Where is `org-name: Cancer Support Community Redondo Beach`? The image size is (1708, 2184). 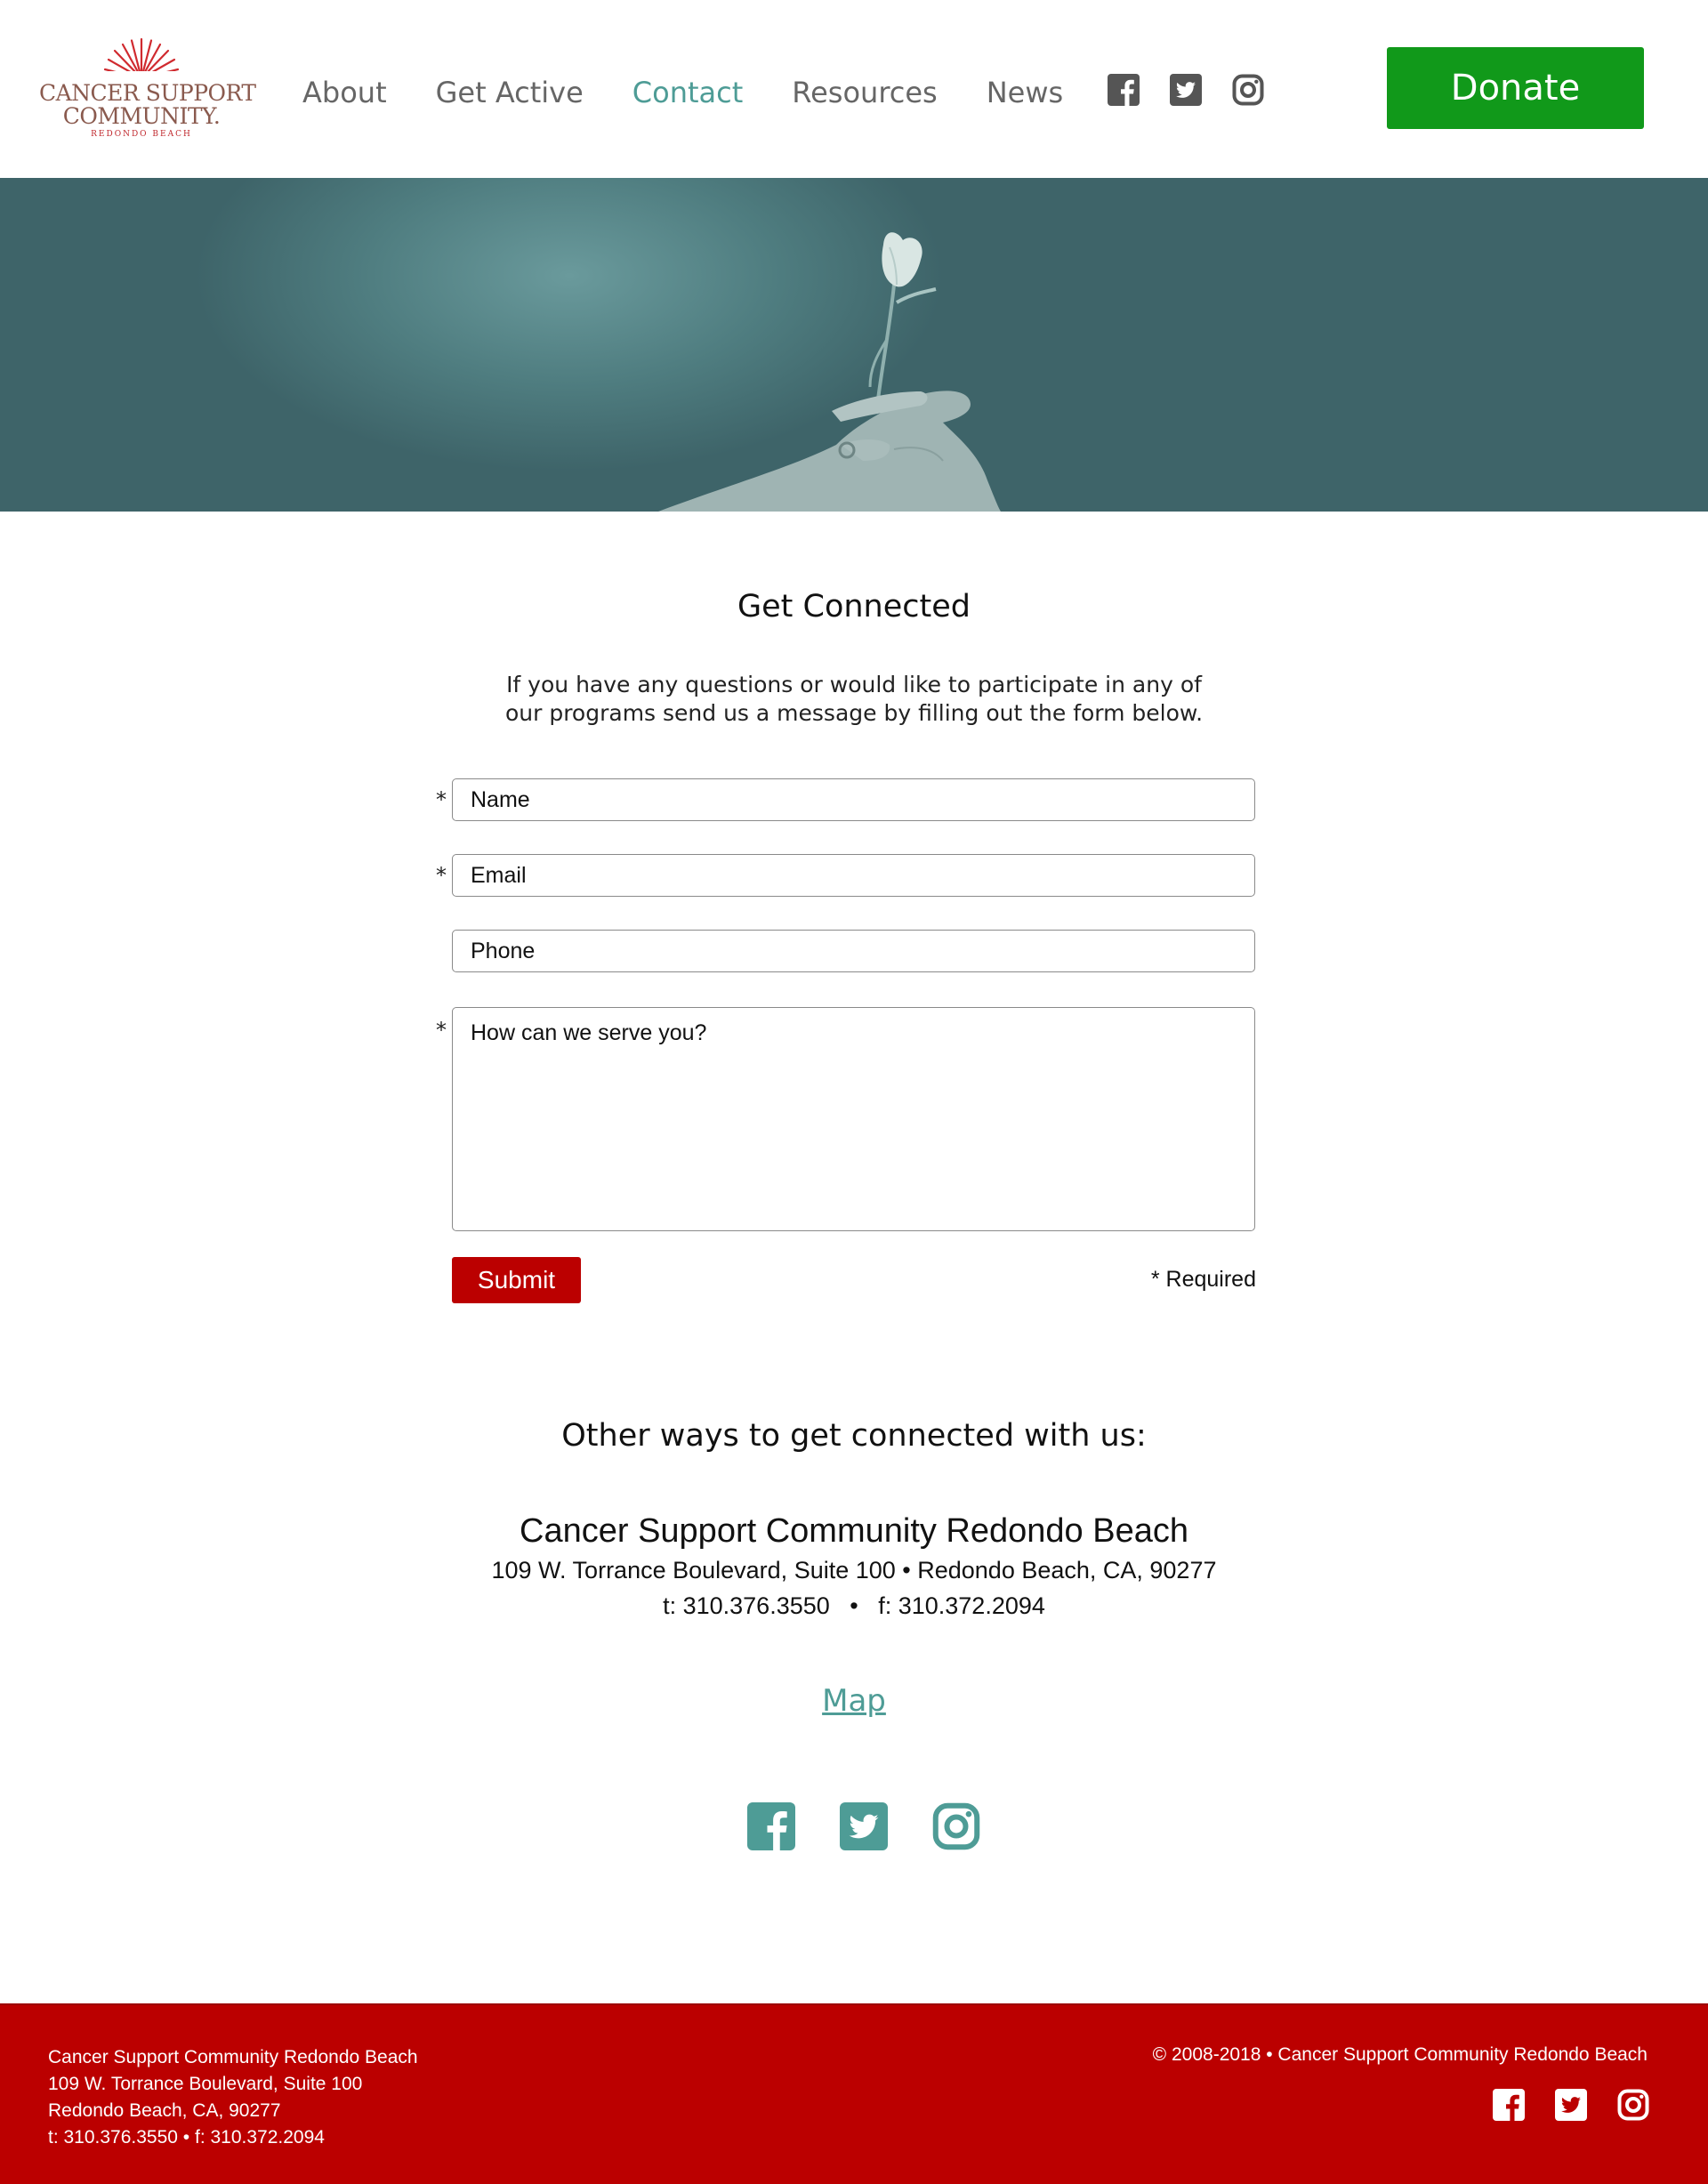
org-name: Cancer Support Community Redondo Beach is located at coordinates (854, 1531).